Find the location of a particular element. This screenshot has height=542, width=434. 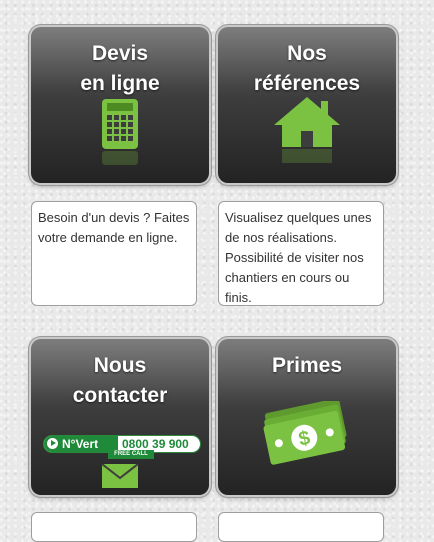

tile-title-line1: Nos is located at coordinates (307, 53).